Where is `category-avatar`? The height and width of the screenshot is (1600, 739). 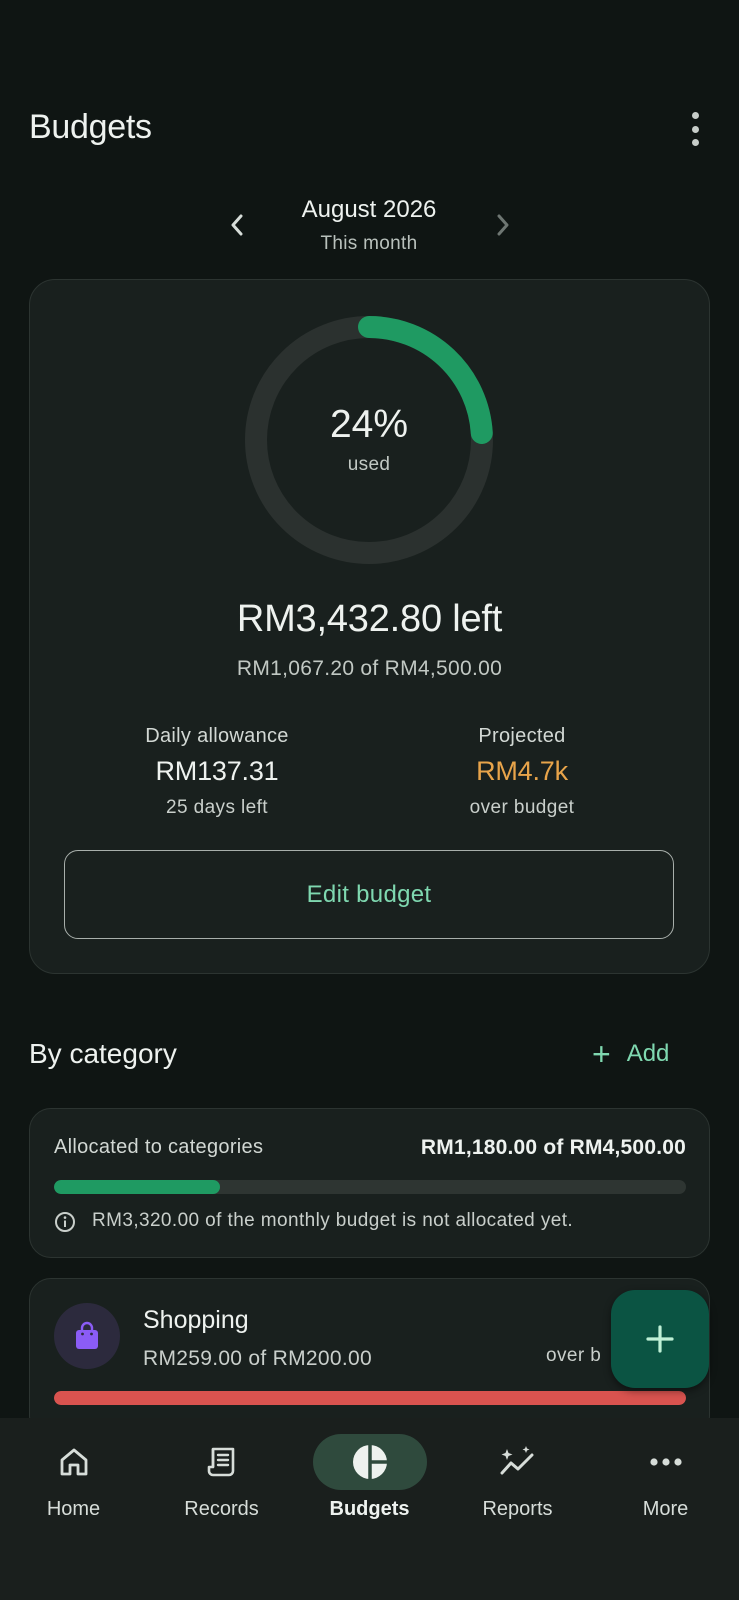 category-avatar is located at coordinates (87, 1336).